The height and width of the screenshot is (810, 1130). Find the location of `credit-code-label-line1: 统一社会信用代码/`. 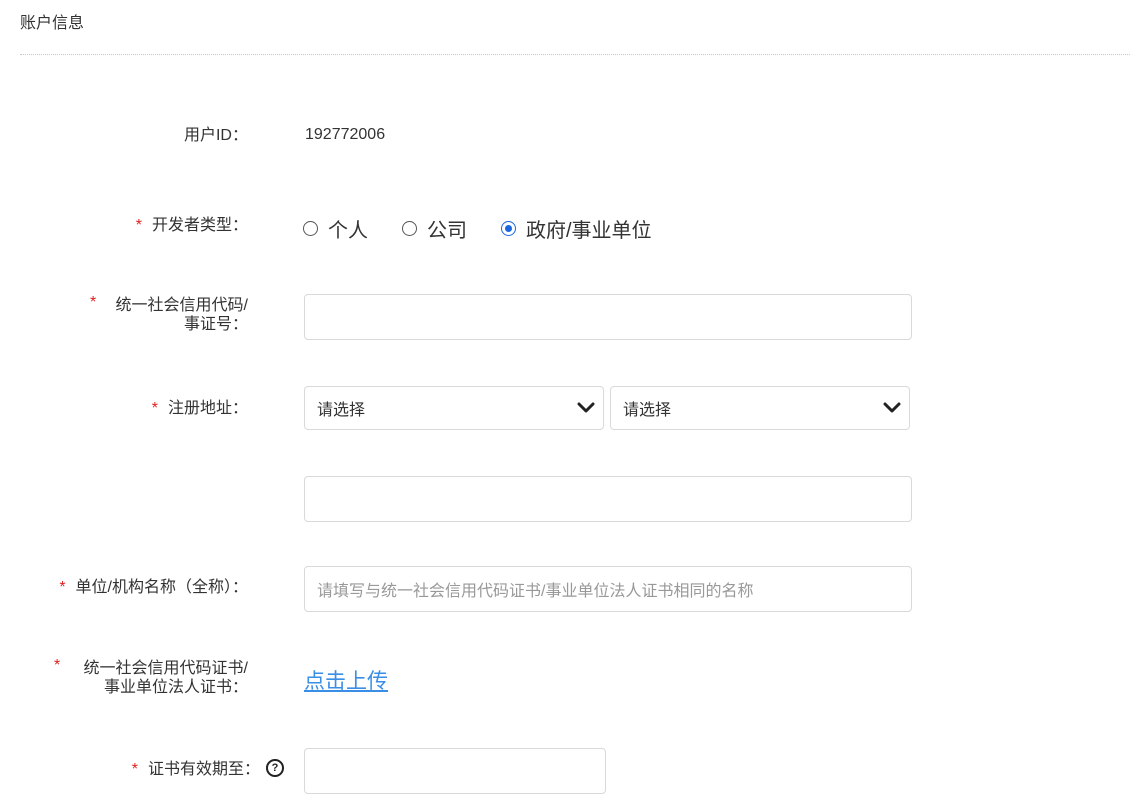

credit-code-label-line1: 统一社会信用代码/ is located at coordinates (181, 305).